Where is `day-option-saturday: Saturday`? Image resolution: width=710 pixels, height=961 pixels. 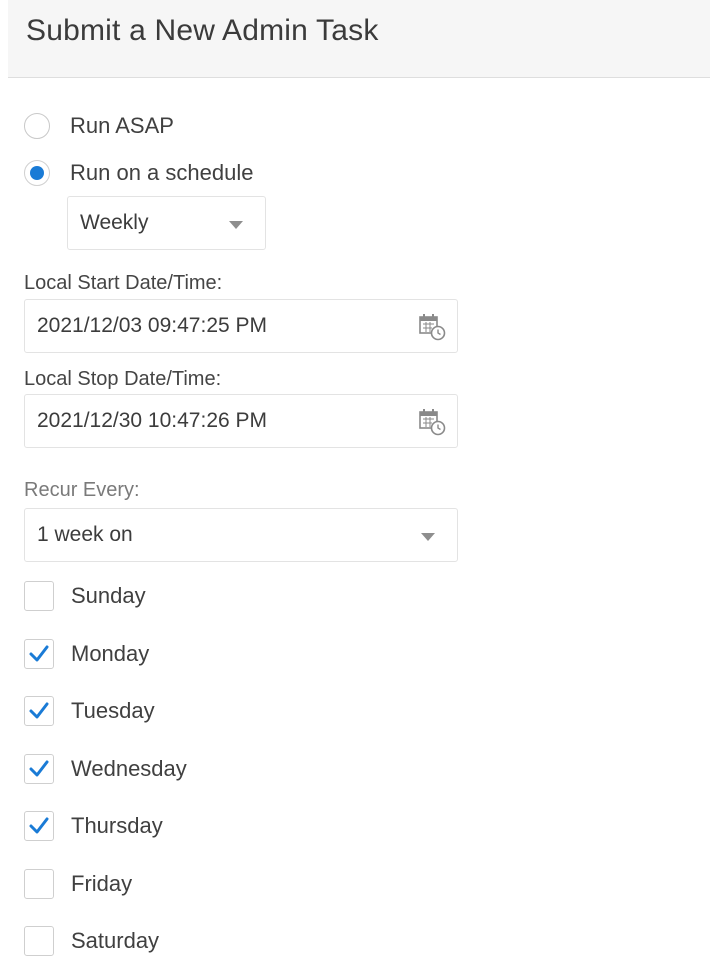
day-option-saturday: Saturday is located at coordinates (91, 941).